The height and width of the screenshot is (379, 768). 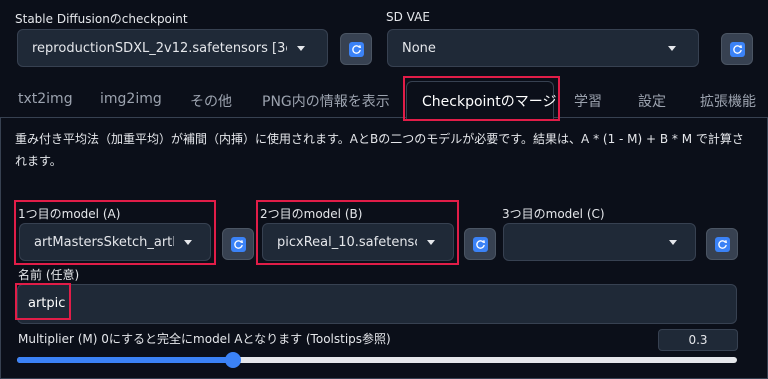 I want to click on multiplier-slider, so click(x=377, y=360).